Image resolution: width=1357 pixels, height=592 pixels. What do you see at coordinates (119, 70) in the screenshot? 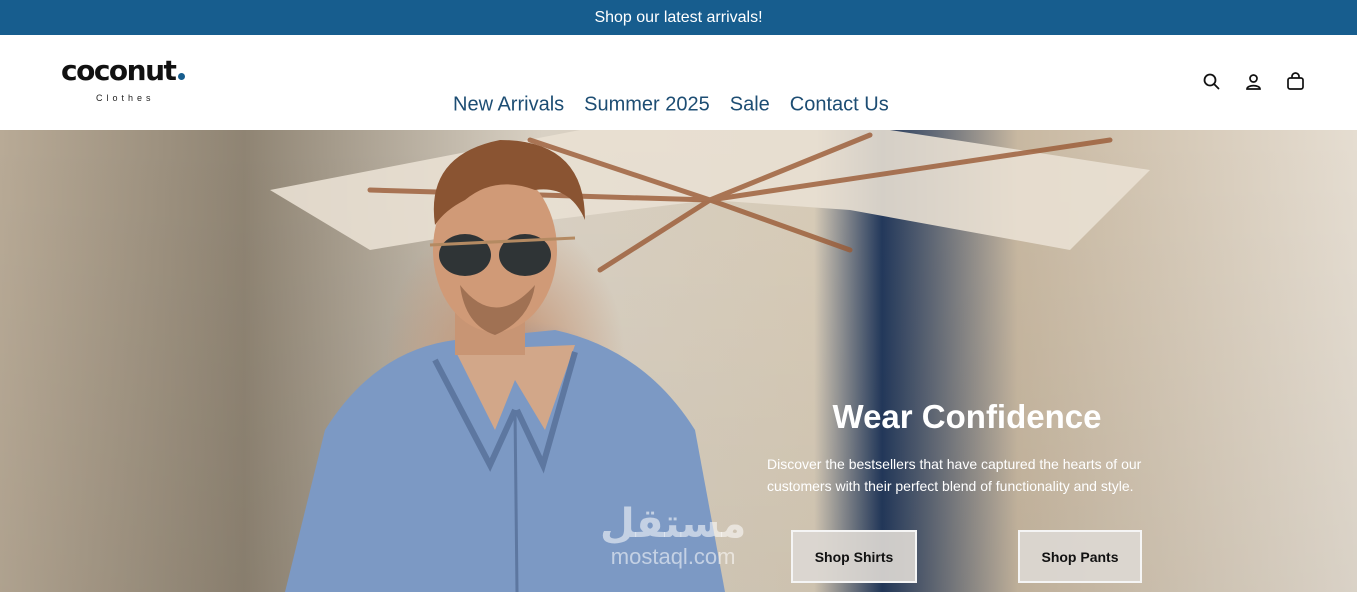
I see `brand-name: coconut` at bounding box center [119, 70].